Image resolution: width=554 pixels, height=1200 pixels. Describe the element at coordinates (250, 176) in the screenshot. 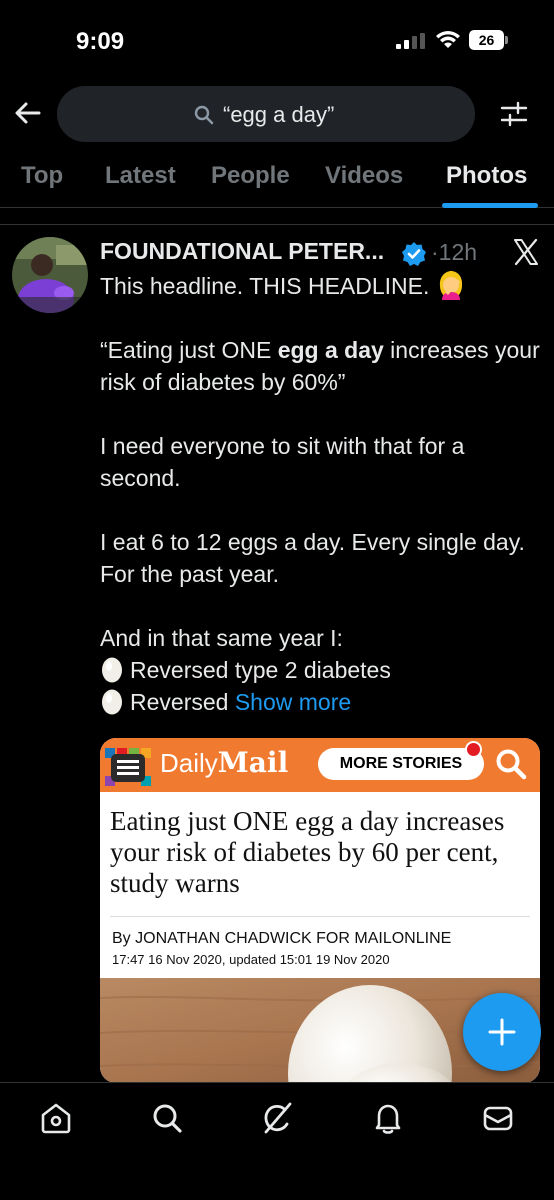

I see `tab-people: People` at that location.